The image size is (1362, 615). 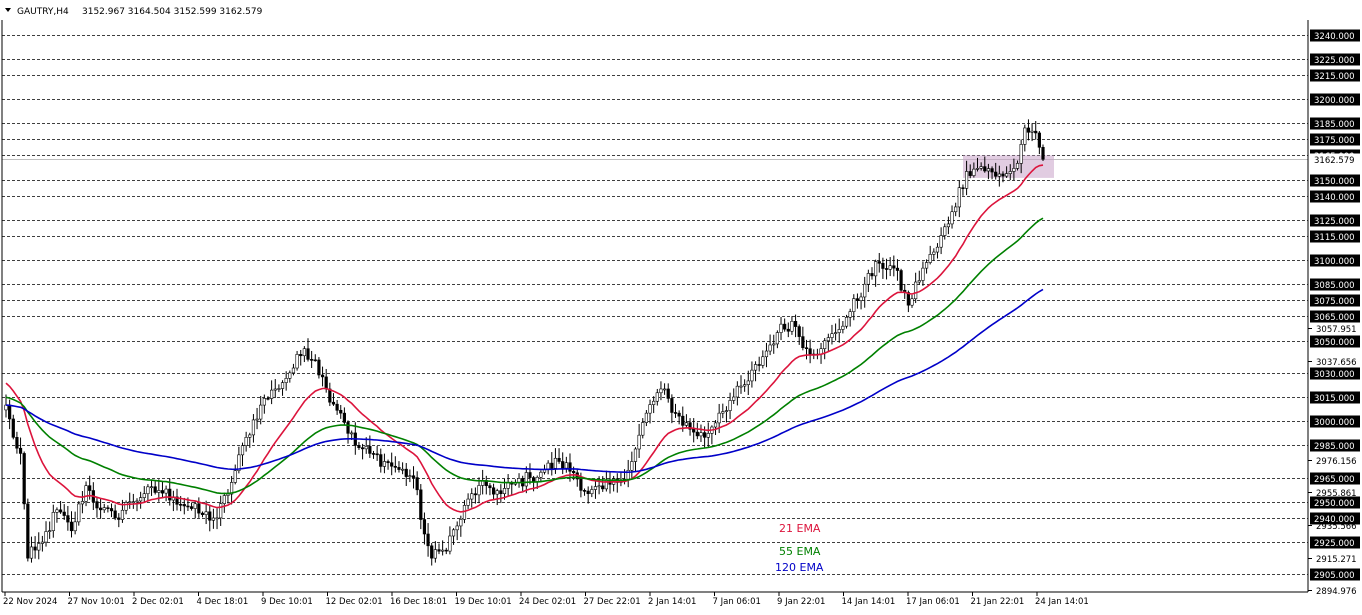 I want to click on price-tag-label: 2905.000, so click(x=1334, y=576).